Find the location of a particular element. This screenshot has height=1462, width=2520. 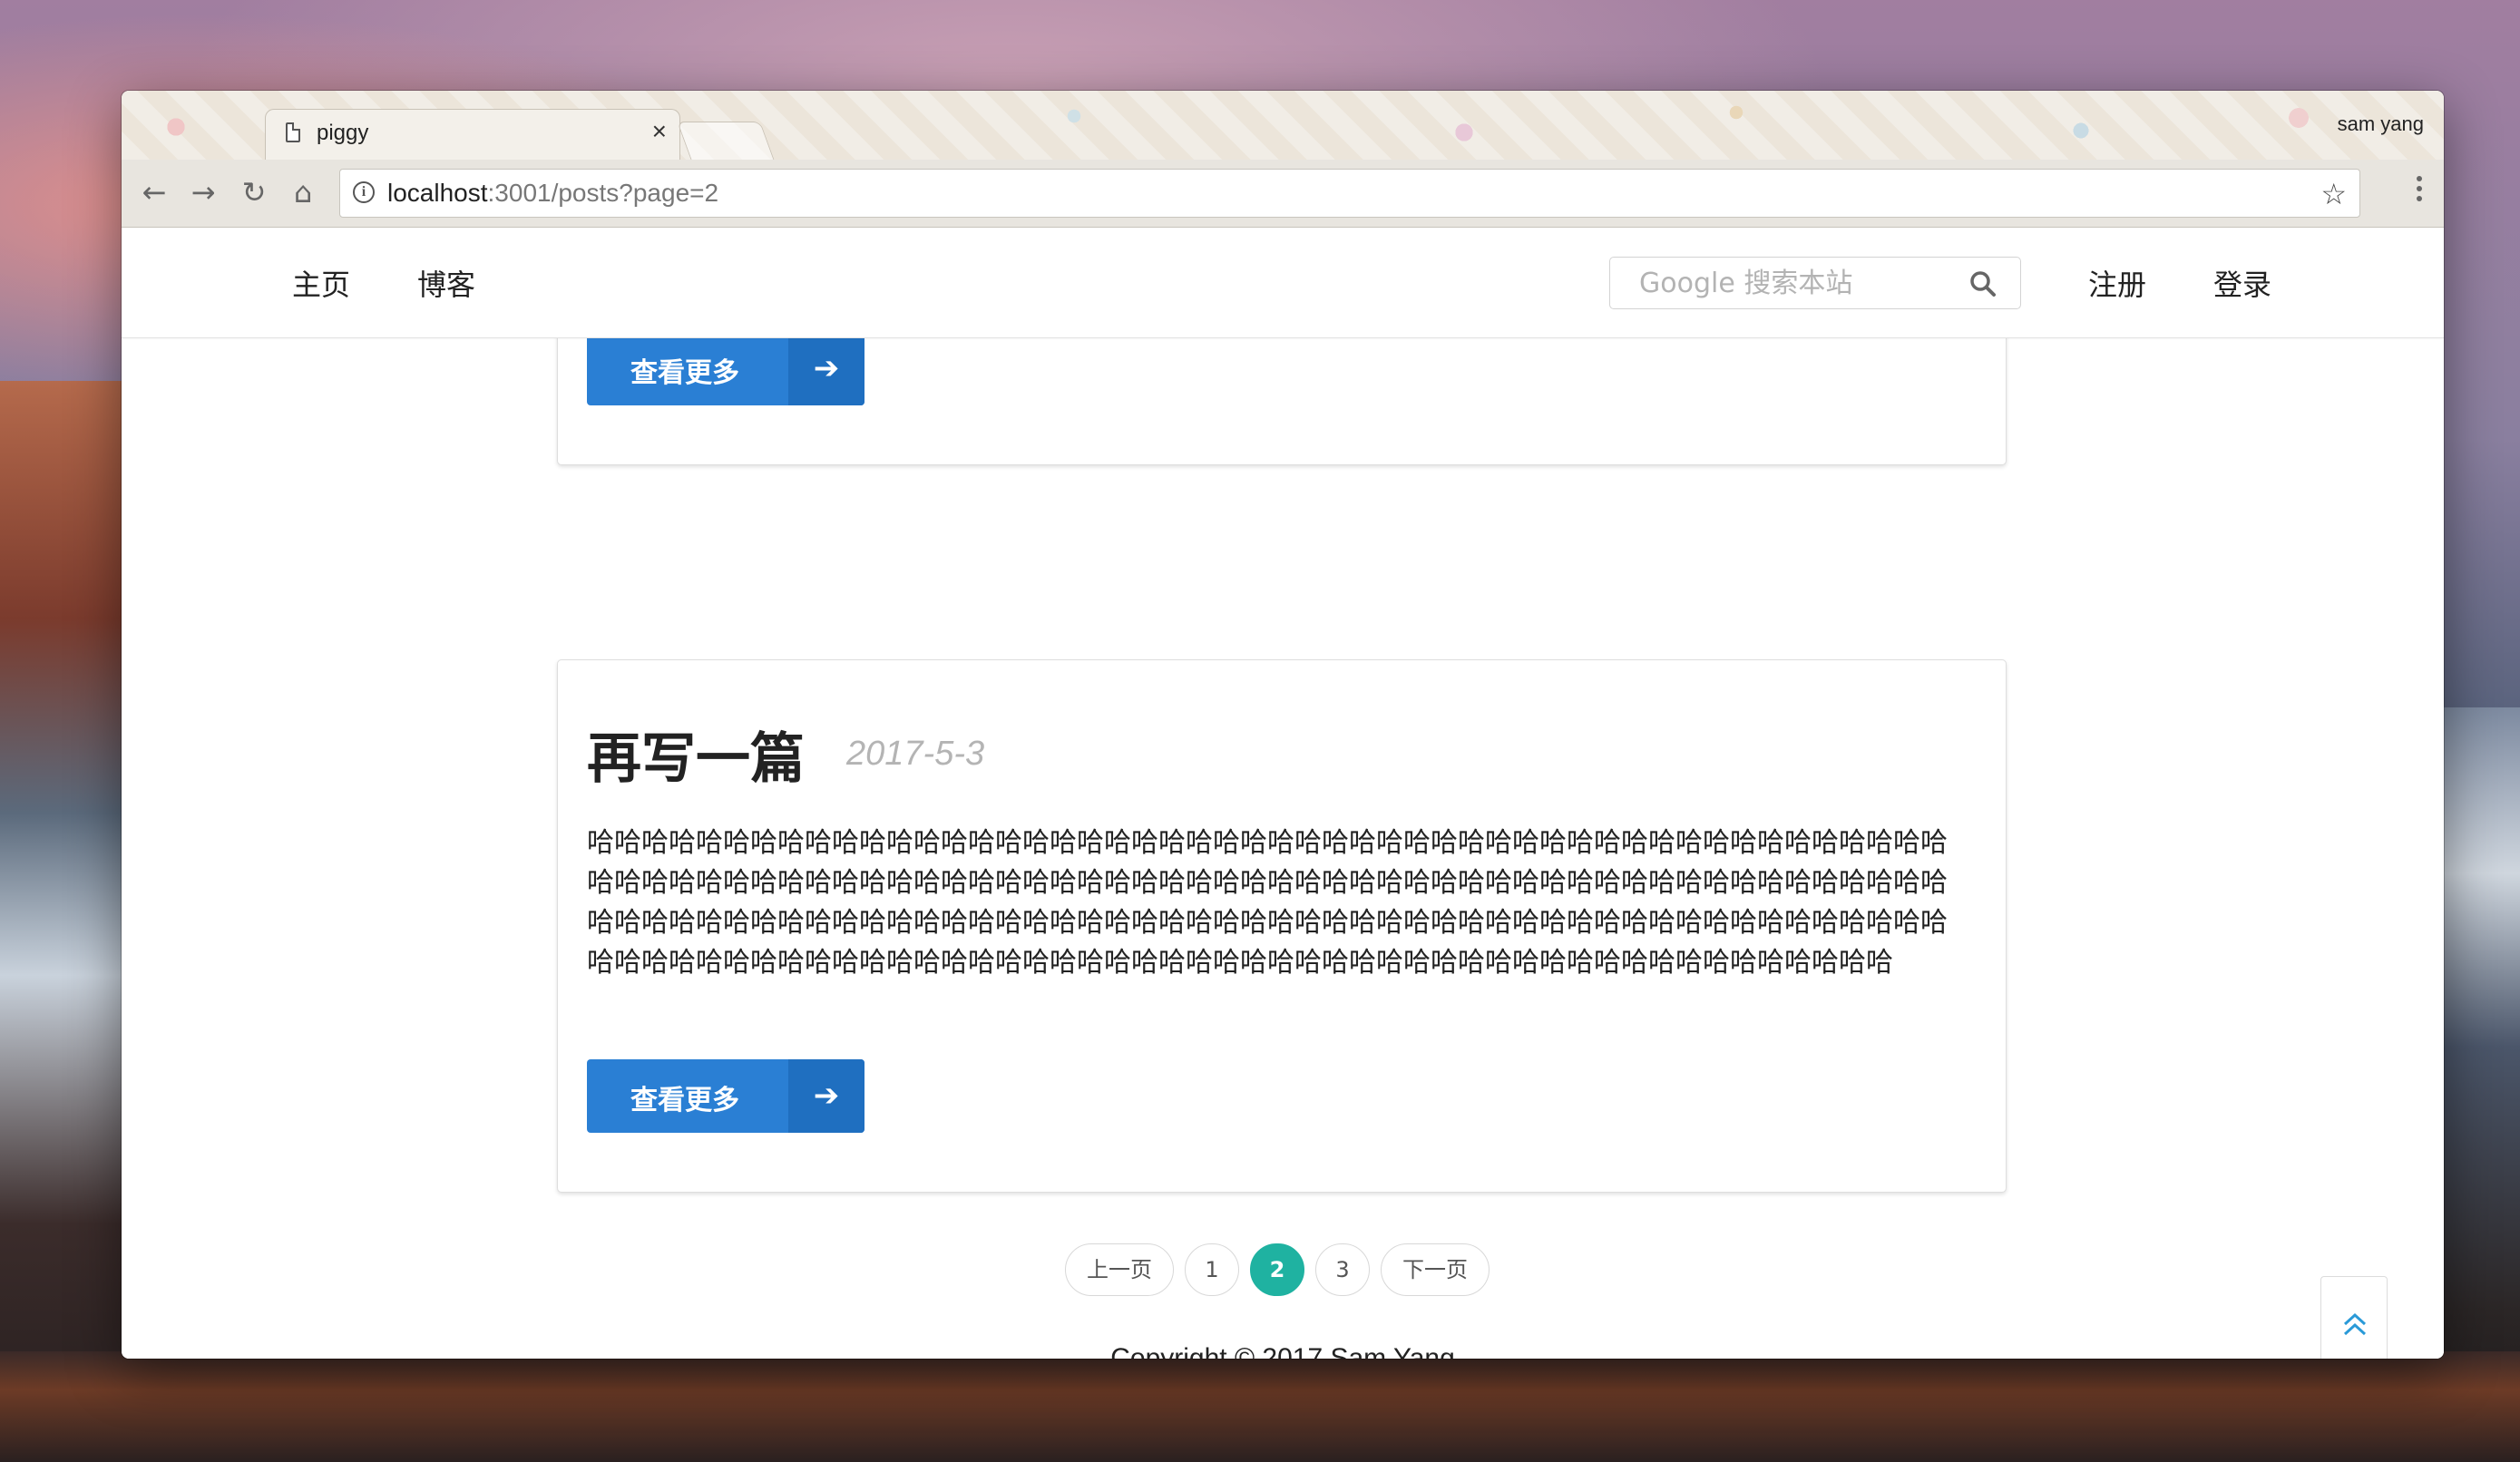

wallpaper-ridge is located at coordinates (1260, 1406).